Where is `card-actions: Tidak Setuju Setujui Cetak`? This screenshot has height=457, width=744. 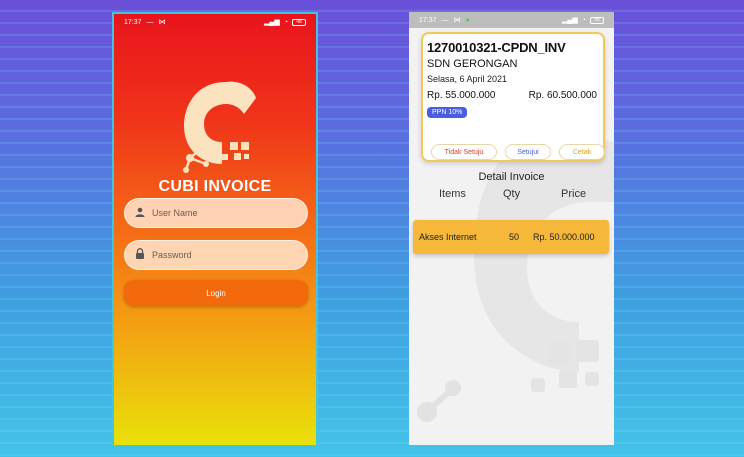 card-actions: Tidak Setuju Setujui Cetak is located at coordinates (518, 153).